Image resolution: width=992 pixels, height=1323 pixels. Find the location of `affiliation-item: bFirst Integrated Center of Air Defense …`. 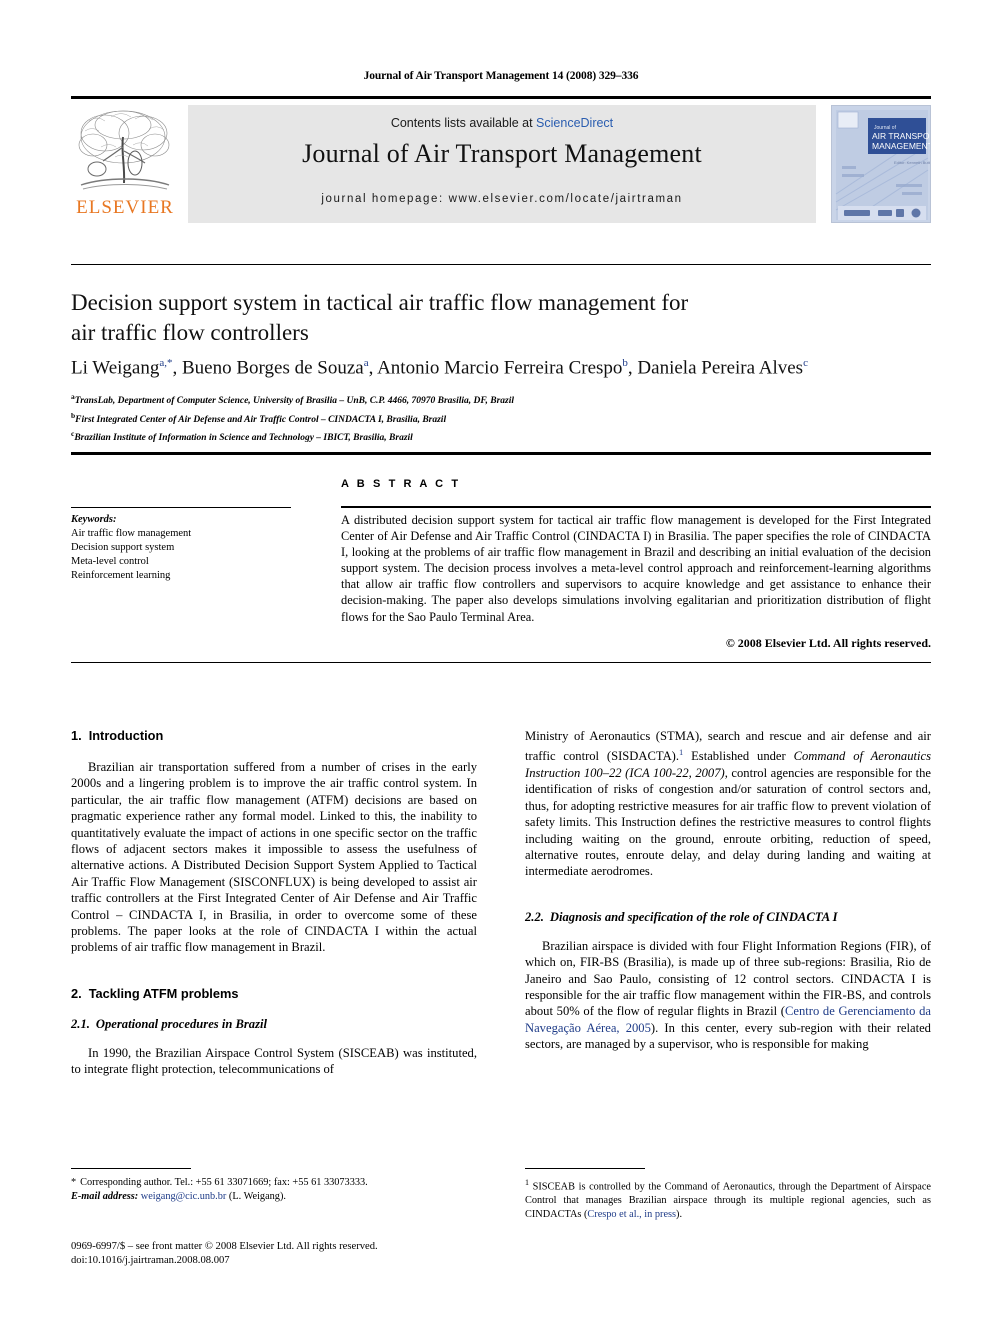

affiliation-item: bFirst Integrated Center of Air Defense … is located at coordinates (501, 418).